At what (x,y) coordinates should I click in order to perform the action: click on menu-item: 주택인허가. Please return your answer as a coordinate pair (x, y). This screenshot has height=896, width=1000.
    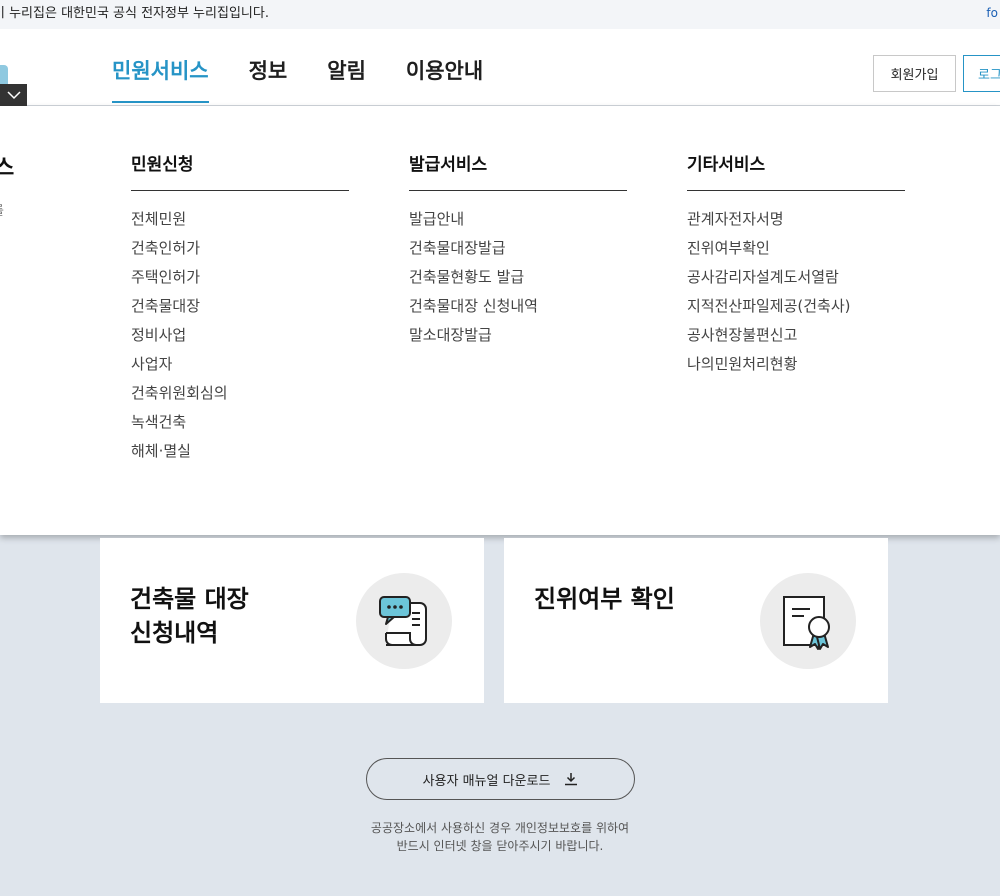
    Looking at the image, I should click on (240, 277).